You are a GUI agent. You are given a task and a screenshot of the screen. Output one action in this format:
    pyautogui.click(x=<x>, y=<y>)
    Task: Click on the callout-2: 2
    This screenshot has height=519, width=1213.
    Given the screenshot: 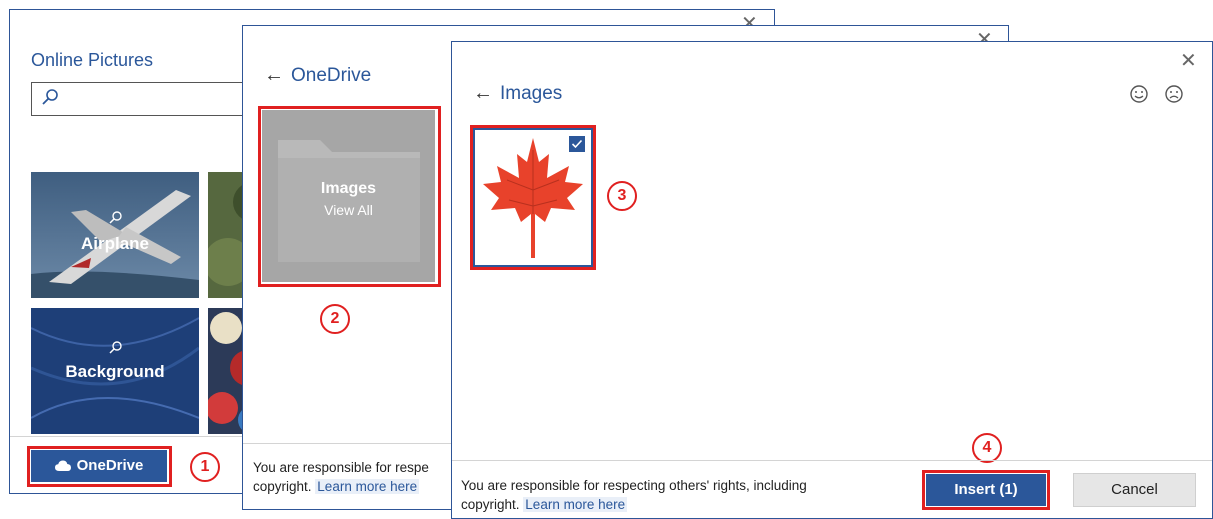 What is the action you would take?
    pyautogui.click(x=335, y=319)
    